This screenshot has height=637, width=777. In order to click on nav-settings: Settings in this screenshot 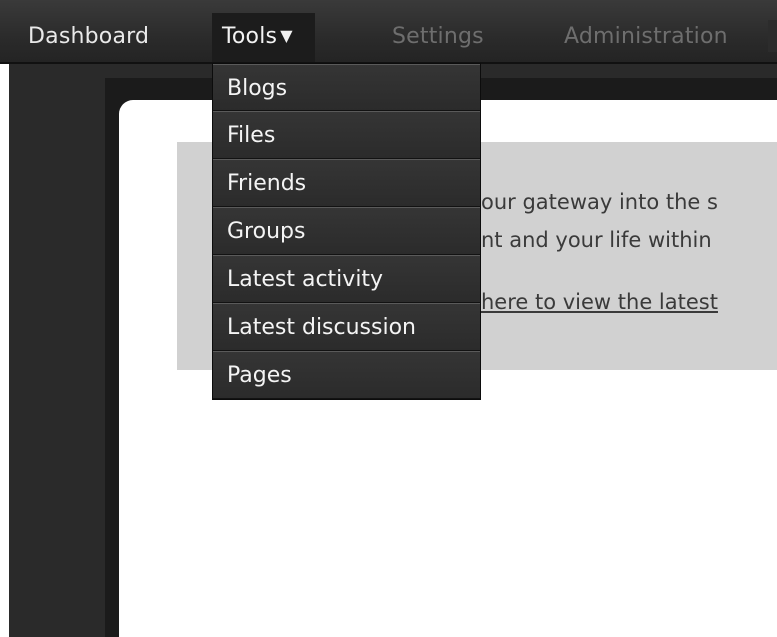, I will do `click(438, 31)`.